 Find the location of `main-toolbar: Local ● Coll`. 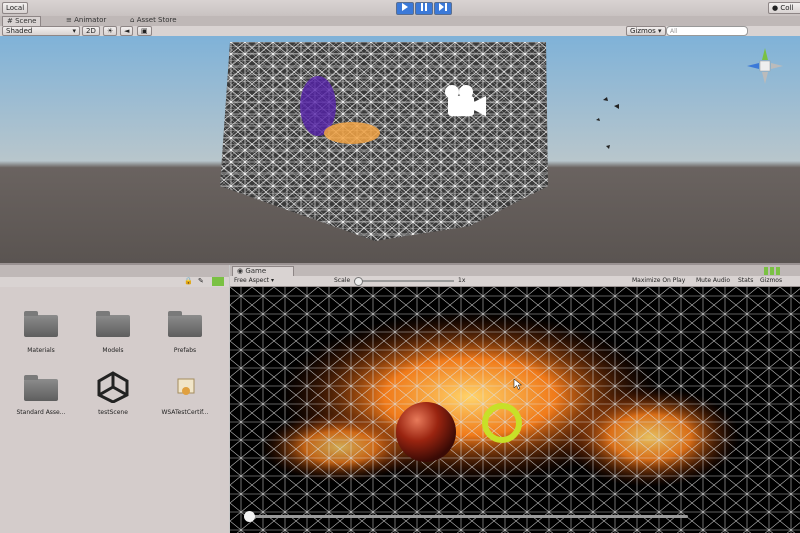

main-toolbar: Local ● Coll is located at coordinates (400, 8).